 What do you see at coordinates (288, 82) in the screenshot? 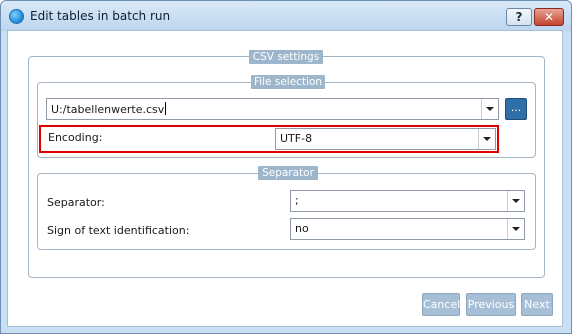
I see `file-selection-legend: File selection` at bounding box center [288, 82].